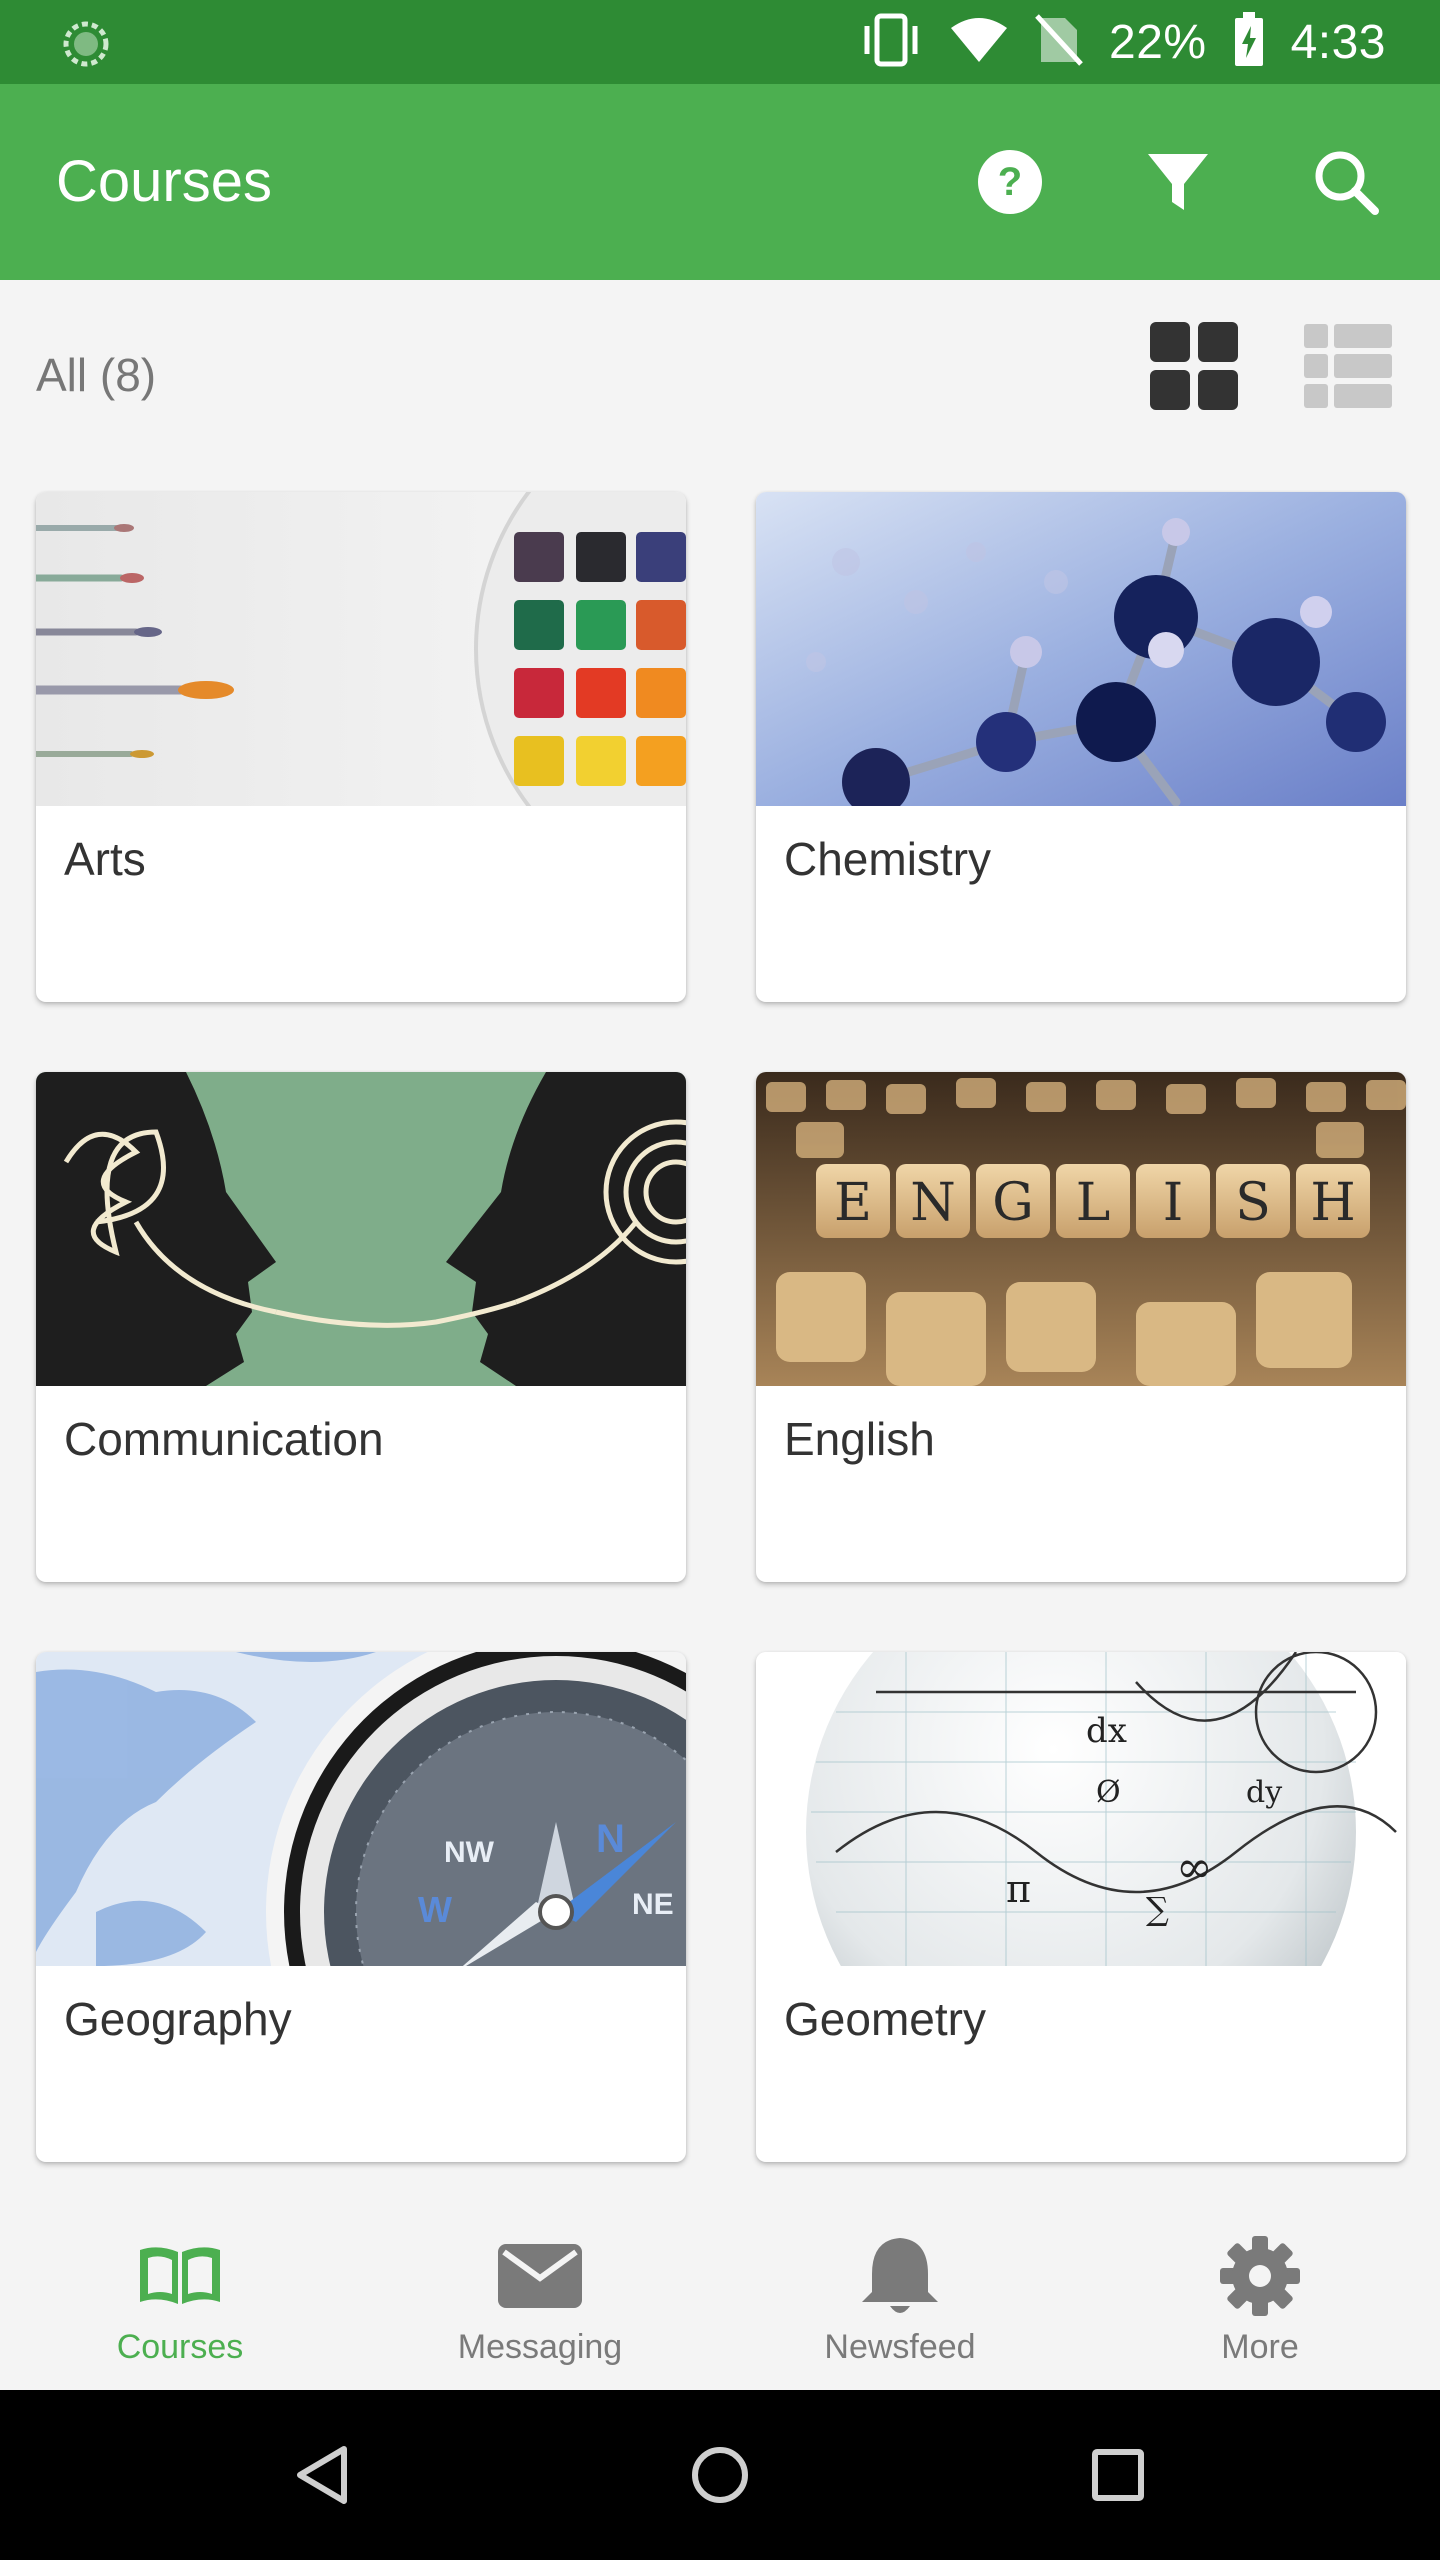 This screenshot has height=2560, width=1440. I want to click on back-icon, so click(322, 2475).